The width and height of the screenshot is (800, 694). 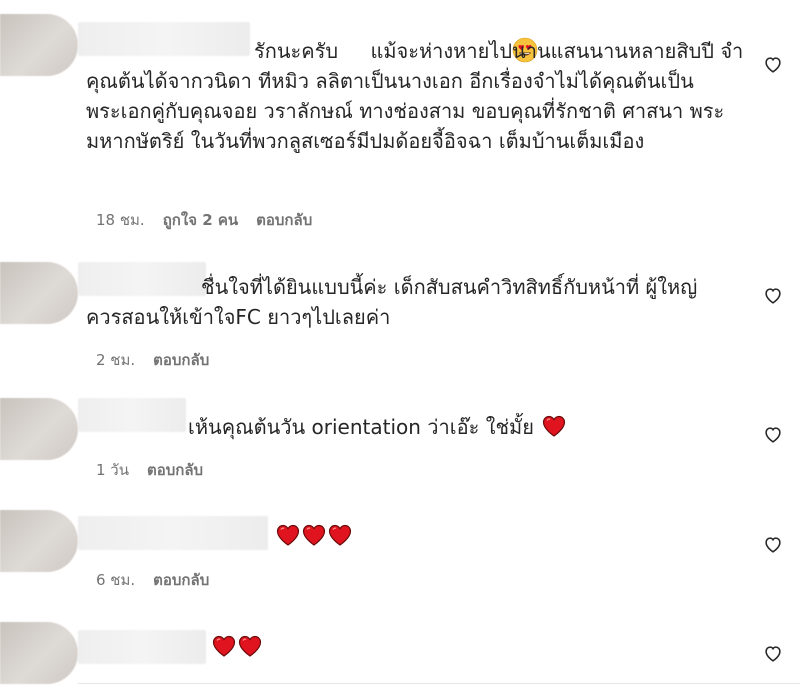 I want to click on comment-meta: 18 ชม. ถูกใจ 2 คน ตอบกลับ, so click(x=204, y=220).